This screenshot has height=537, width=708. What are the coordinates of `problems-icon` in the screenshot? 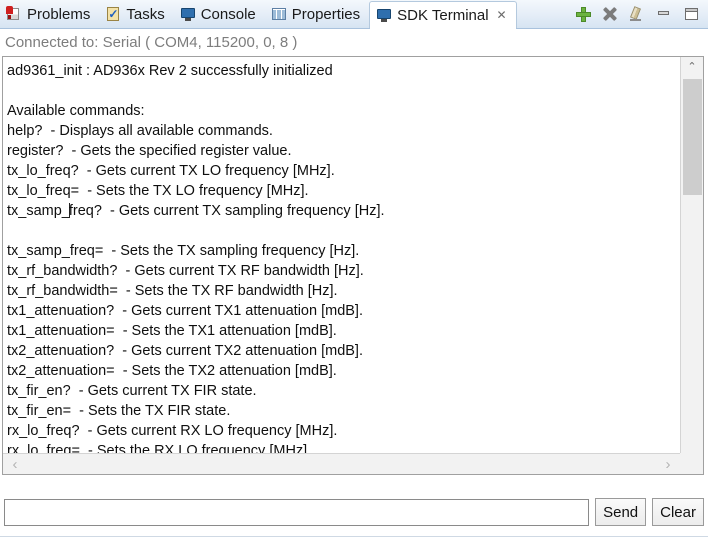 It's located at (14, 14).